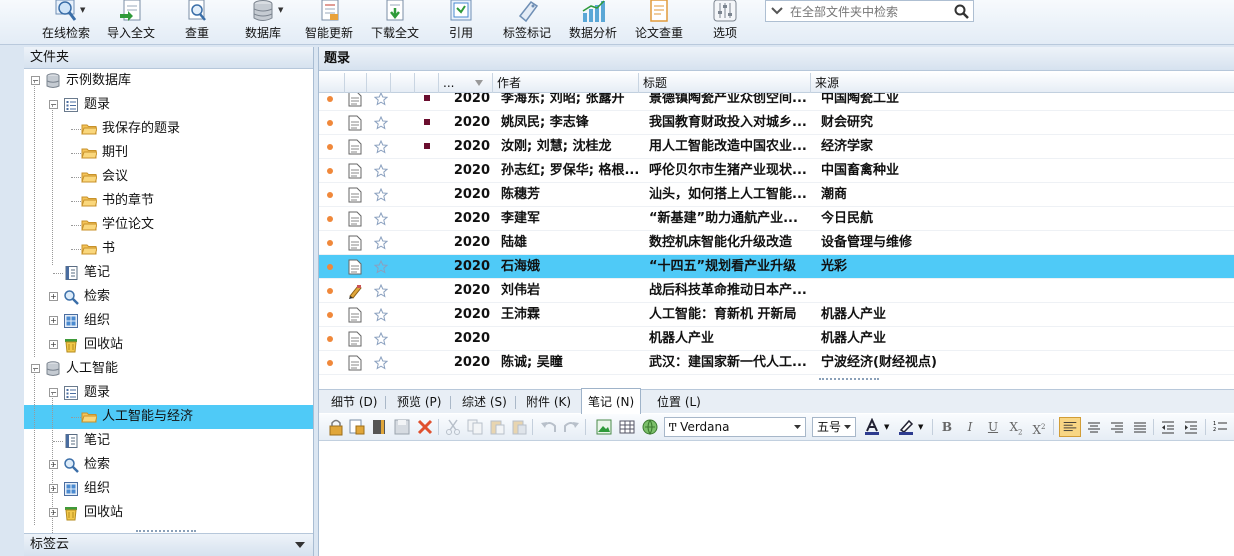 The width and height of the screenshot is (1234, 556). I want to click on col-author-header: 作者, so click(566, 83).